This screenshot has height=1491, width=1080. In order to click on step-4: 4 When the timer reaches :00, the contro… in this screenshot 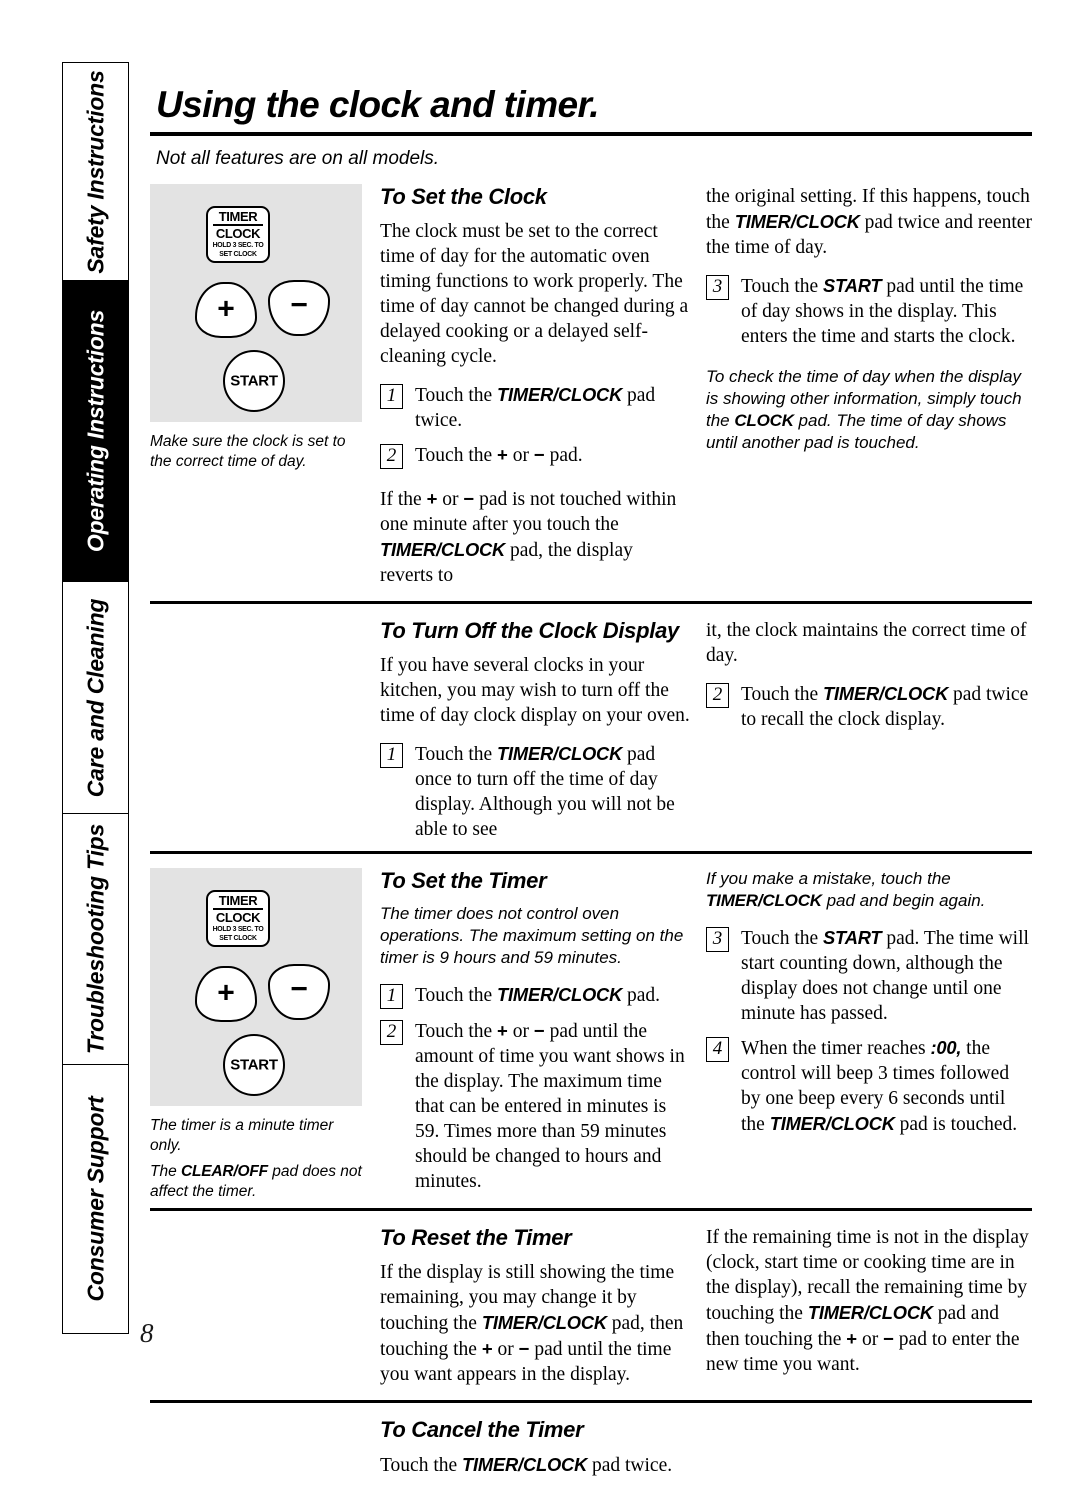, I will do `click(869, 1086)`.